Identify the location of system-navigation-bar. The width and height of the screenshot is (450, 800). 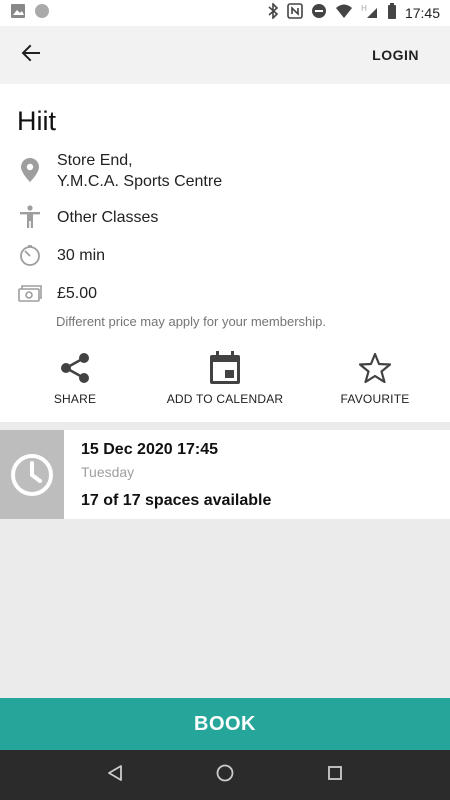
(225, 775).